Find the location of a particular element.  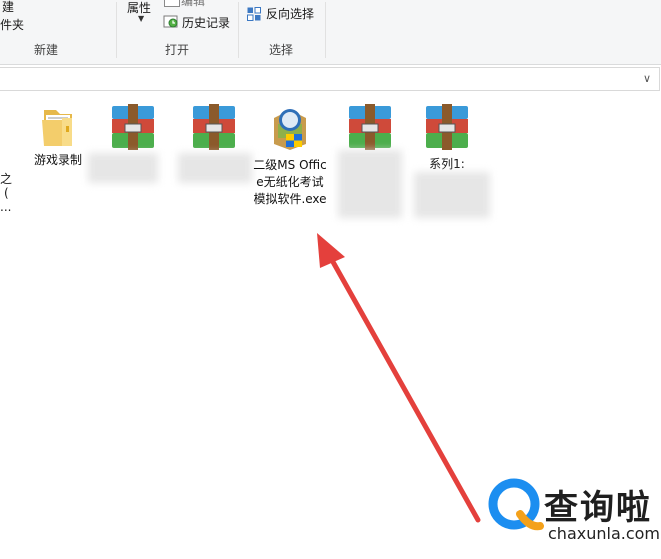

ribbon-group-select: 反向选择 选择 is located at coordinates (282, 32).